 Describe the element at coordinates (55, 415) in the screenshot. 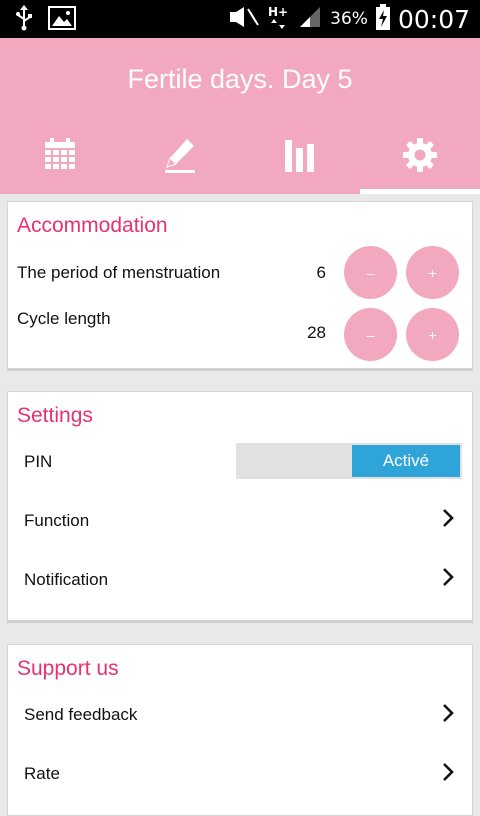

I see `settings-title: Settings` at that location.